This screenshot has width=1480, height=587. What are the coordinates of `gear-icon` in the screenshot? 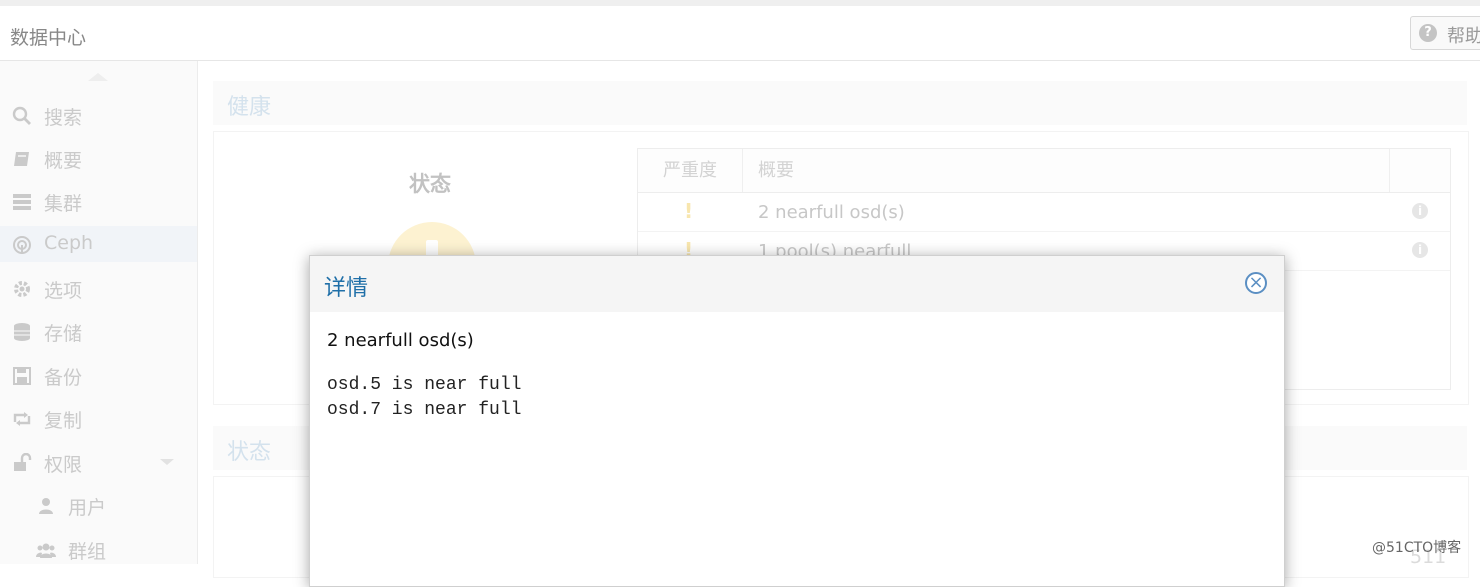 It's located at (22, 289).